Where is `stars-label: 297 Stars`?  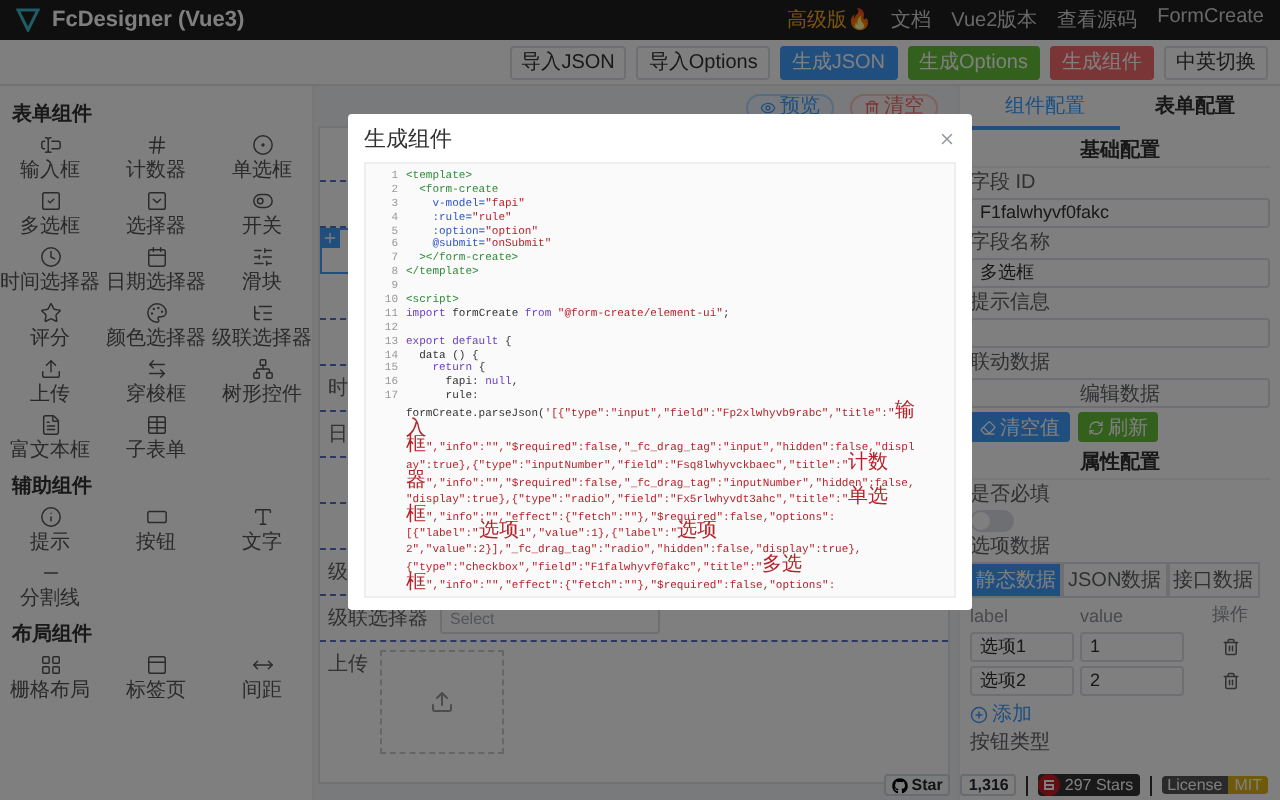
stars-label: 297 Stars is located at coordinates (1099, 785).